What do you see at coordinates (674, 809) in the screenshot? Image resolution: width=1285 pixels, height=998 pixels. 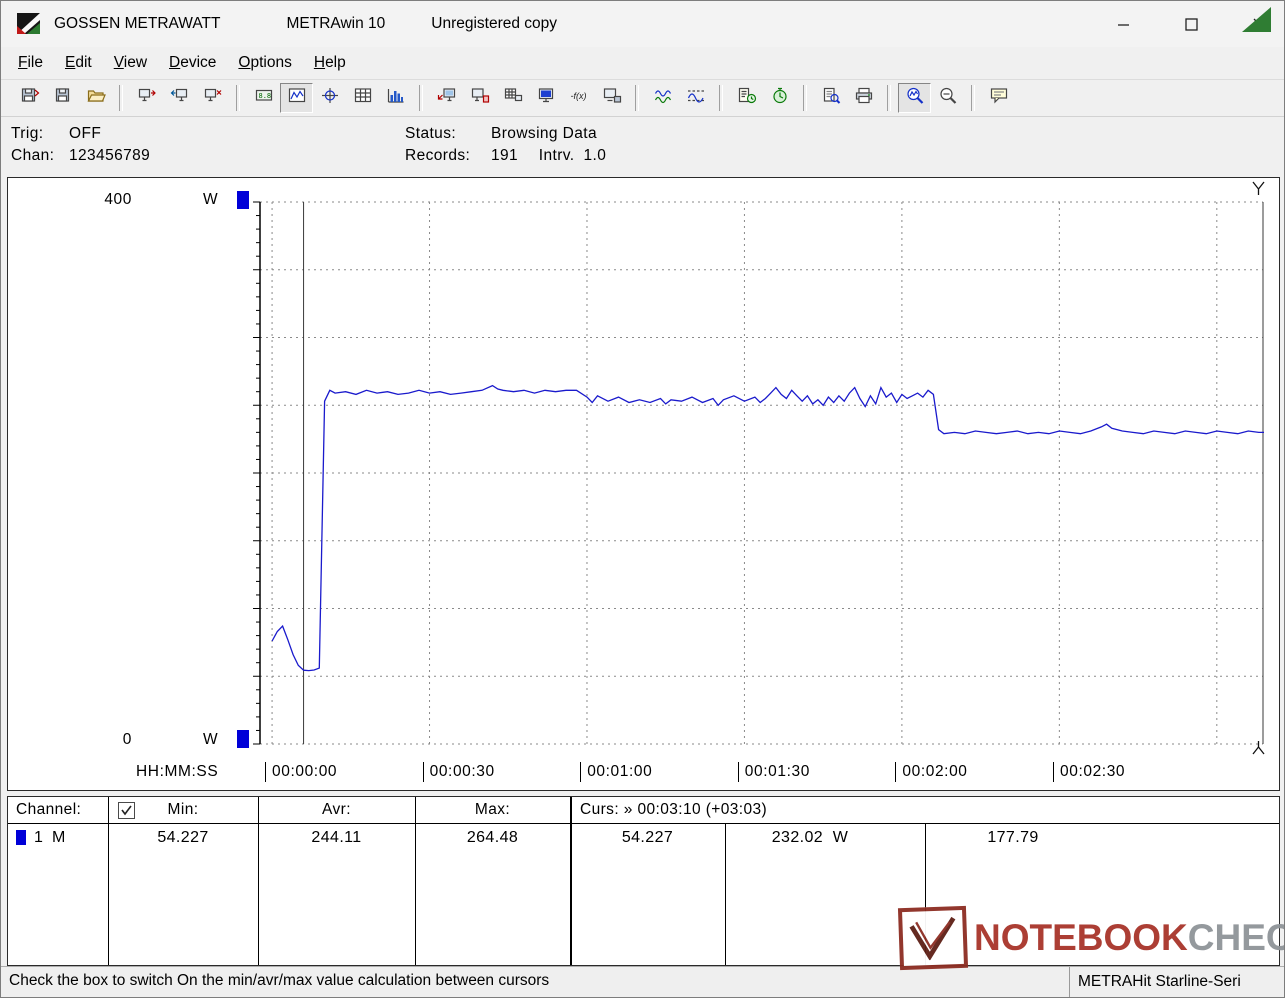 I see `cursor-header: Curs: » 00:03:10 (+03:03)` at bounding box center [674, 809].